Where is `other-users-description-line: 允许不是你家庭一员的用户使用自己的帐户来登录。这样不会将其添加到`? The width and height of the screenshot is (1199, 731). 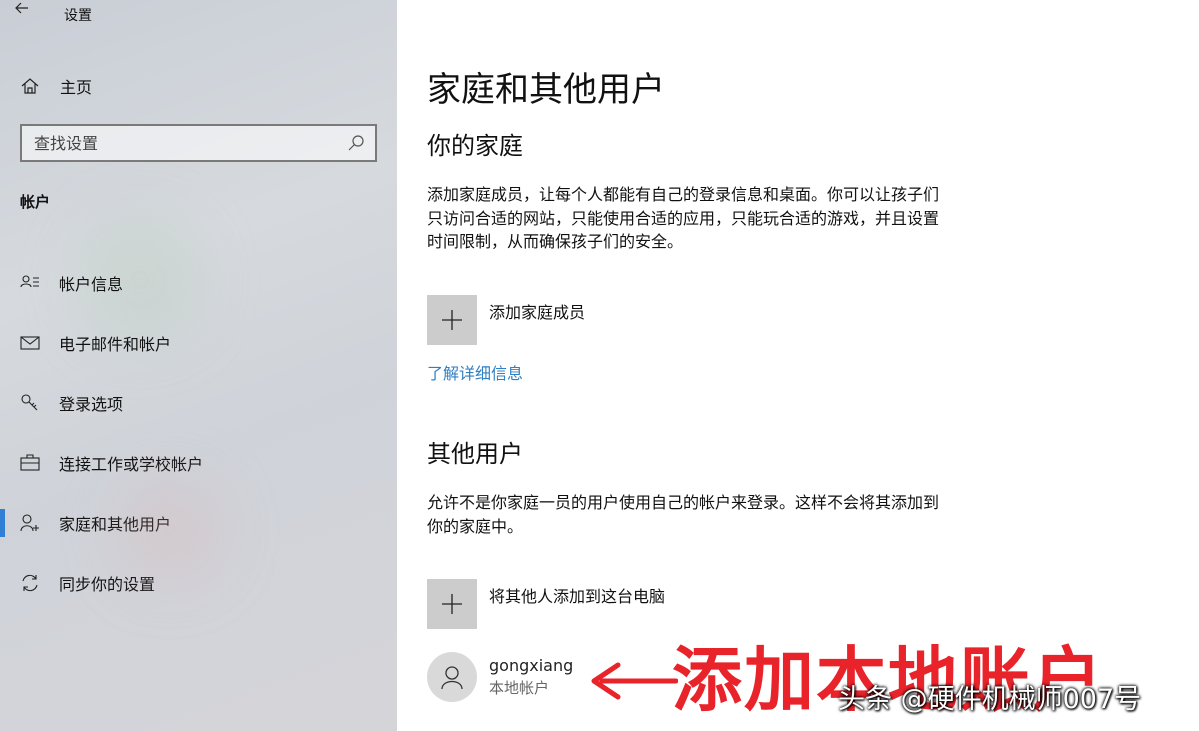 other-users-description-line: 允许不是你家庭一员的用户使用自己的帐户来登录。这样不会将其添加到 is located at coordinates (683, 502).